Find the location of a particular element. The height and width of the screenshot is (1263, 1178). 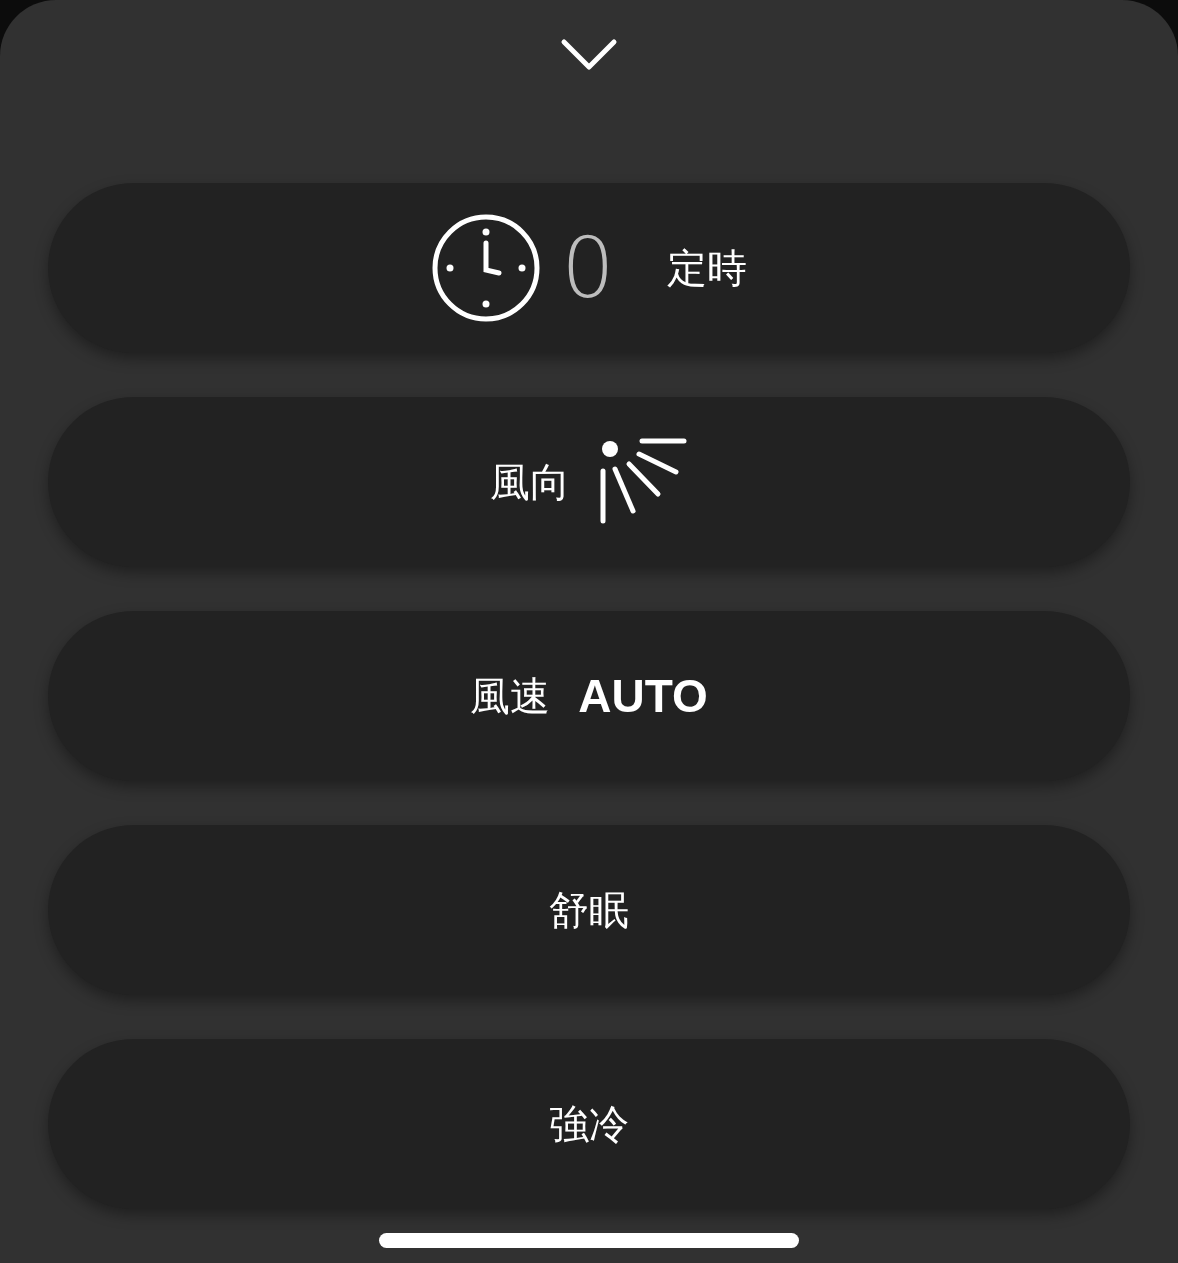

clock-icon is located at coordinates (486, 268).